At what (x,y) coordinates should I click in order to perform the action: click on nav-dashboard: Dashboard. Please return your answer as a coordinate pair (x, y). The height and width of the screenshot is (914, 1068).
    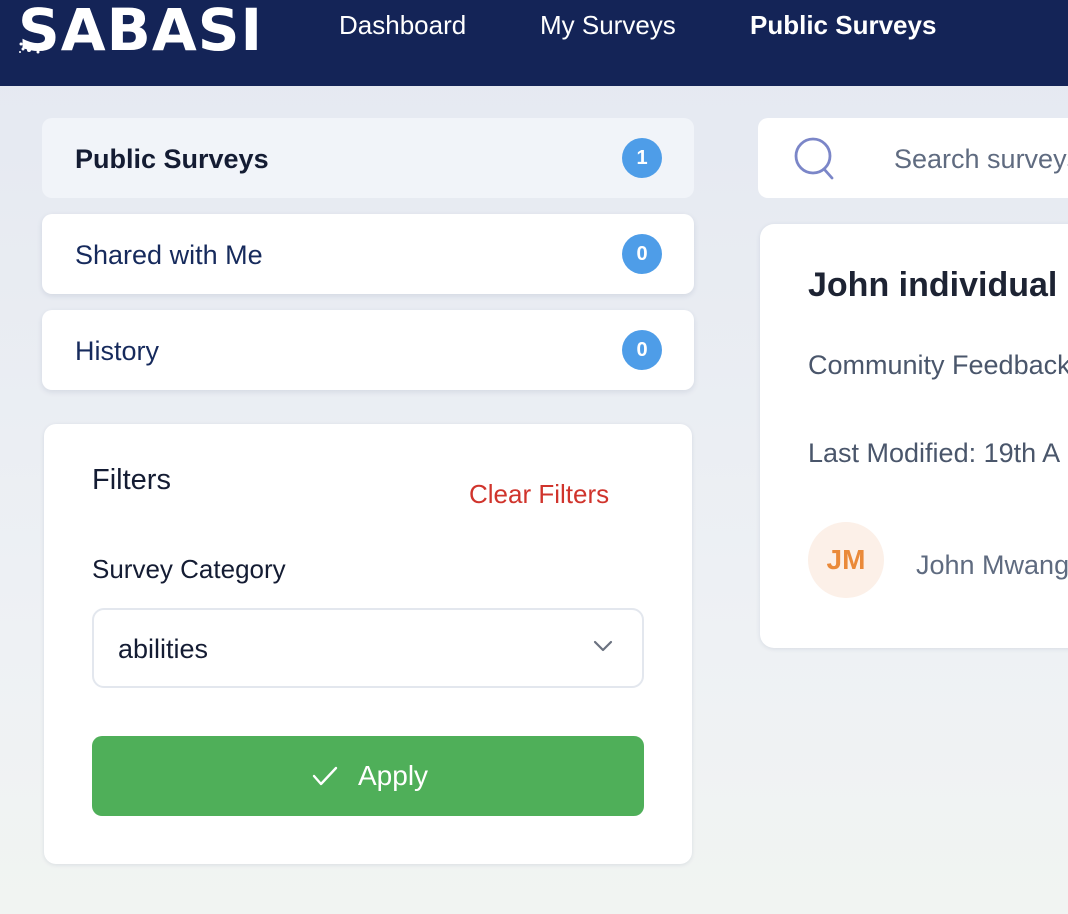
    Looking at the image, I should click on (402, 25).